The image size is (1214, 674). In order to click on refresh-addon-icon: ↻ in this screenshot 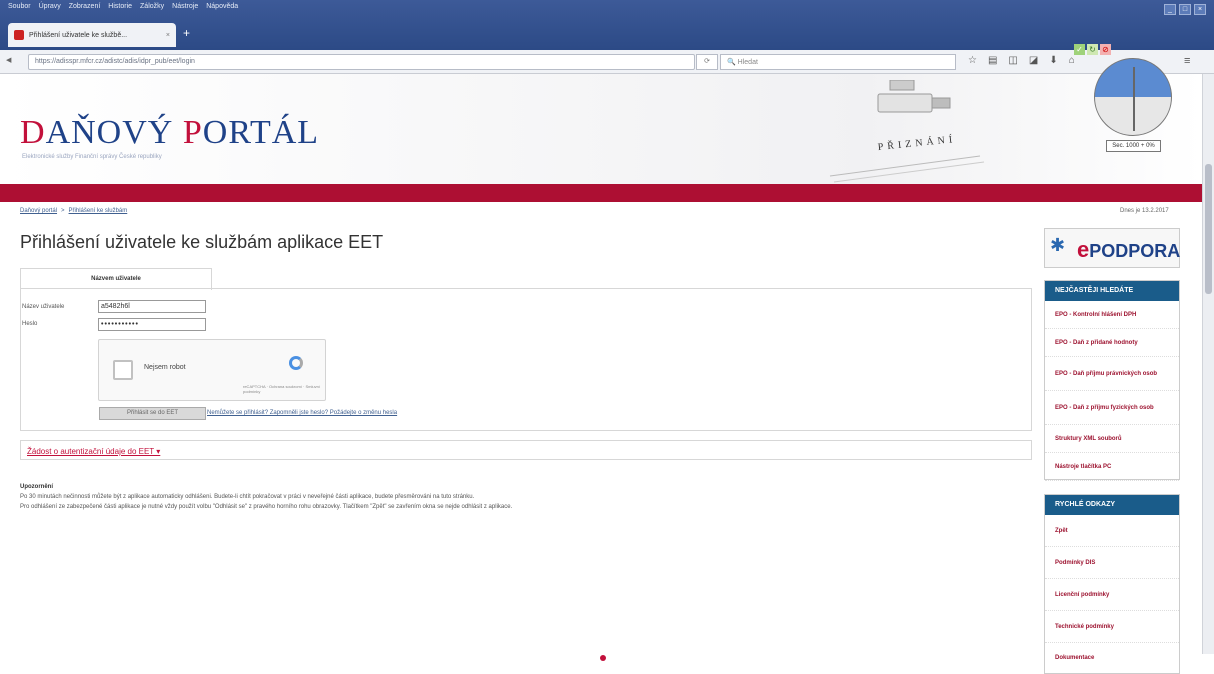, I will do `click(1092, 49)`.